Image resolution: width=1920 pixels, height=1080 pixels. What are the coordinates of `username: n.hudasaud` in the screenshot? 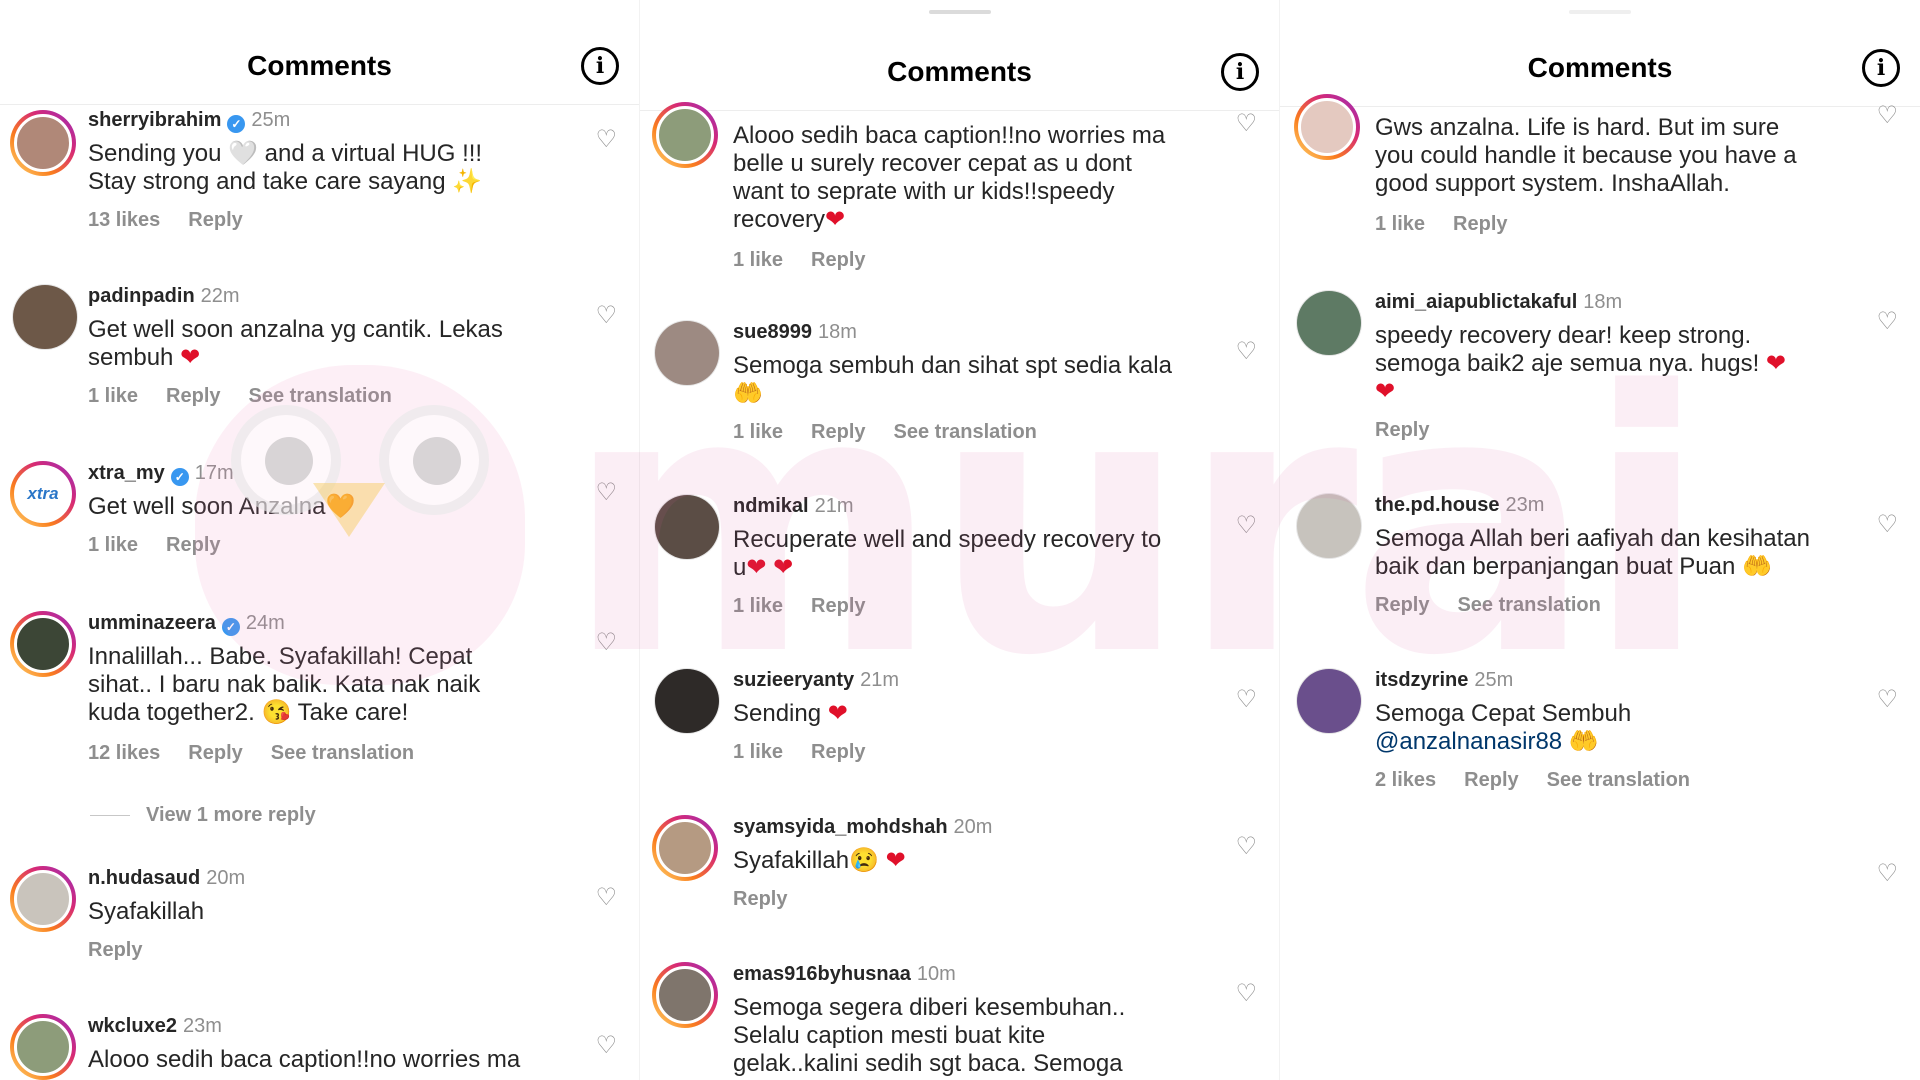 It's located at (144, 878).